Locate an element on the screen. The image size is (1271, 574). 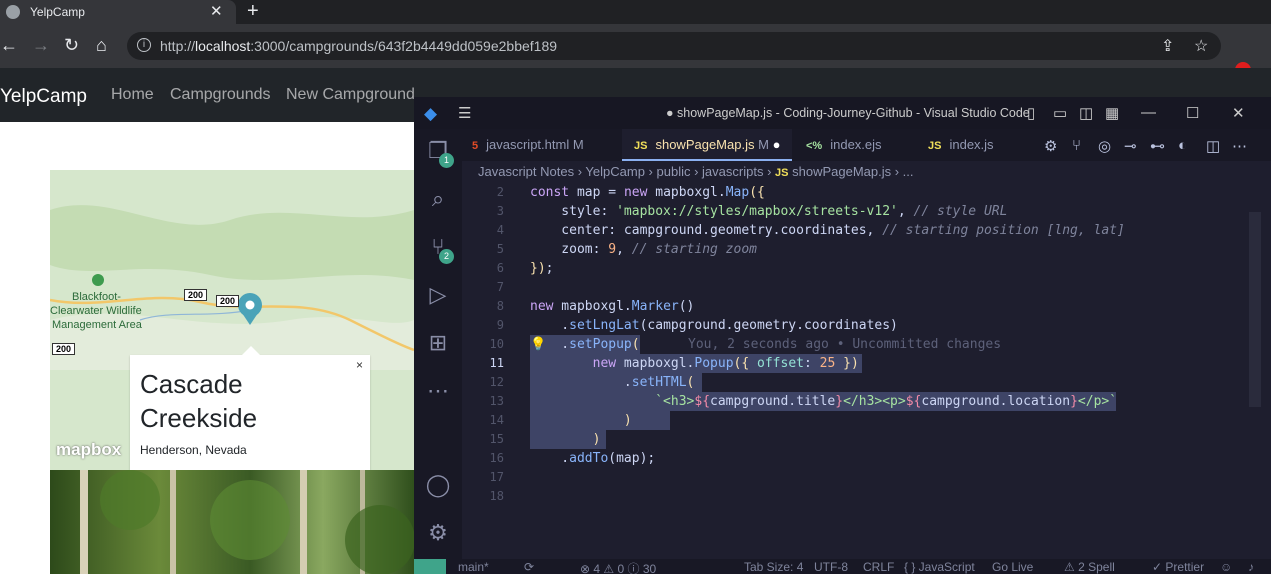
new-tab-icon: + is located at coordinates (253, 11).